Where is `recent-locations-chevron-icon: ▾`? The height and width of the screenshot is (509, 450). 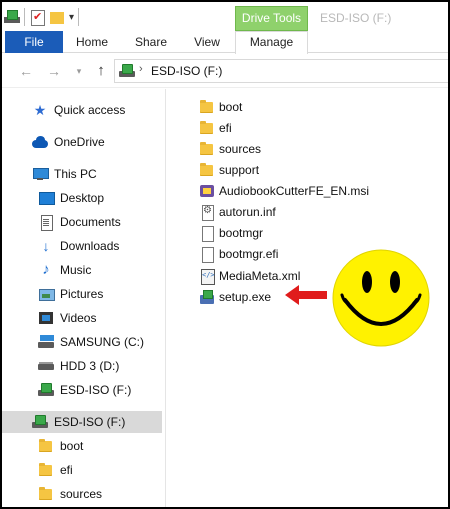
recent-locations-chevron-icon: ▾ is located at coordinates (79, 71).